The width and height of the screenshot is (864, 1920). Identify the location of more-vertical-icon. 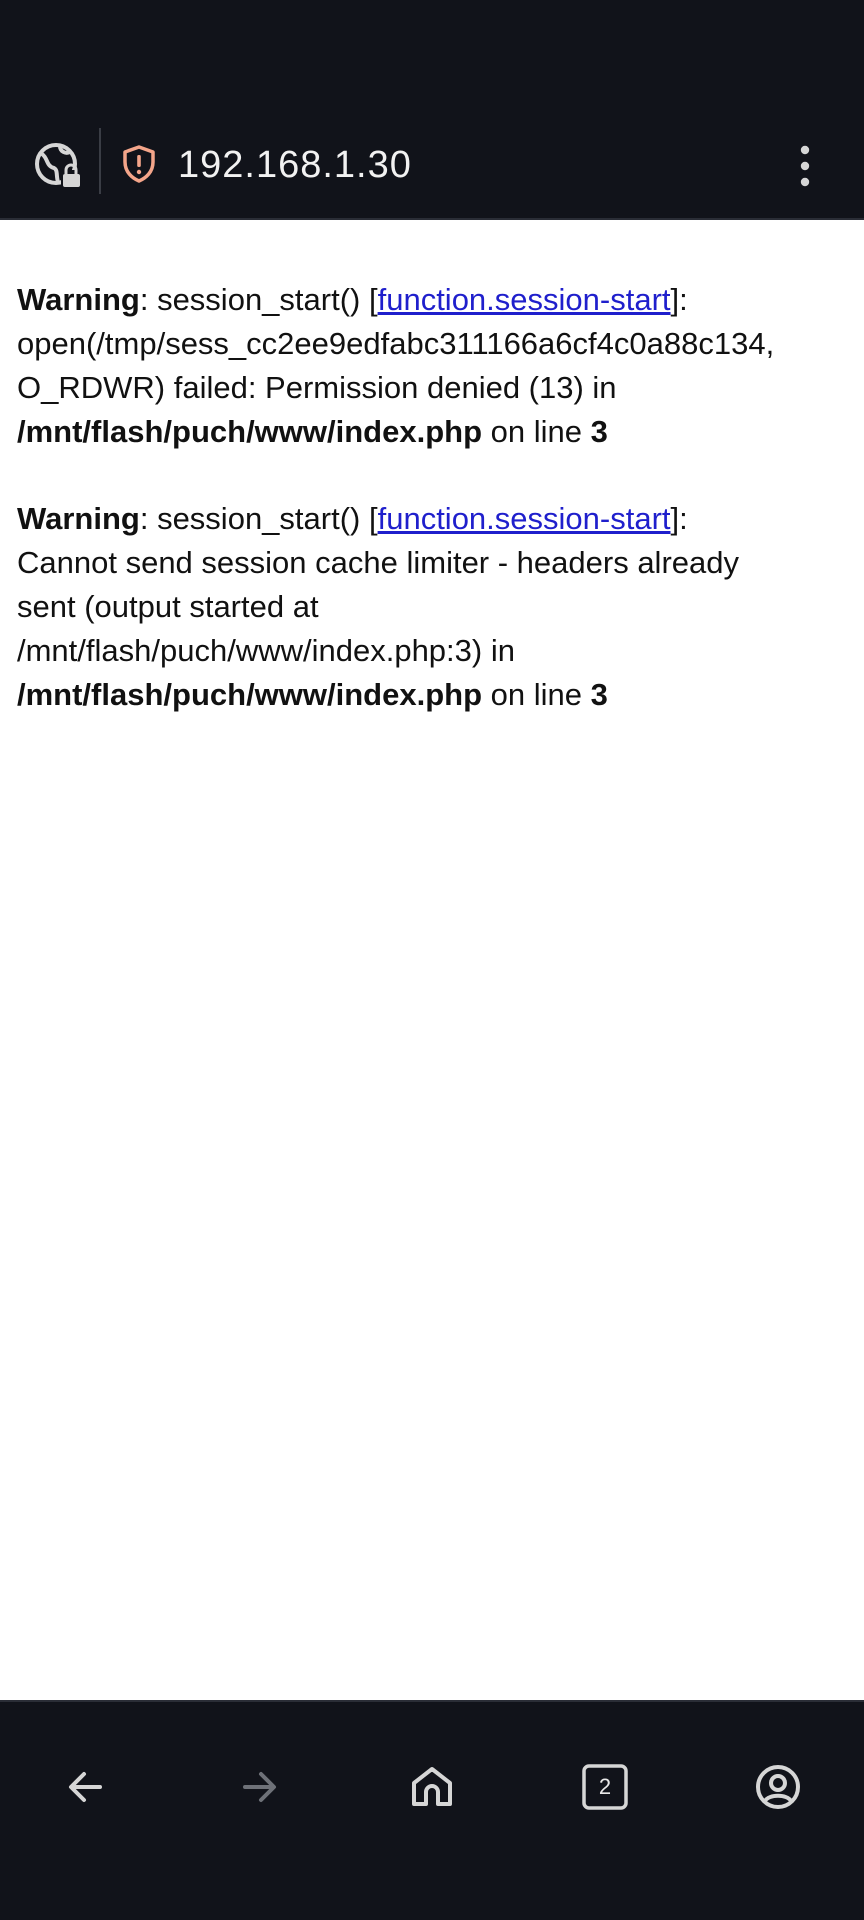
(805, 166).